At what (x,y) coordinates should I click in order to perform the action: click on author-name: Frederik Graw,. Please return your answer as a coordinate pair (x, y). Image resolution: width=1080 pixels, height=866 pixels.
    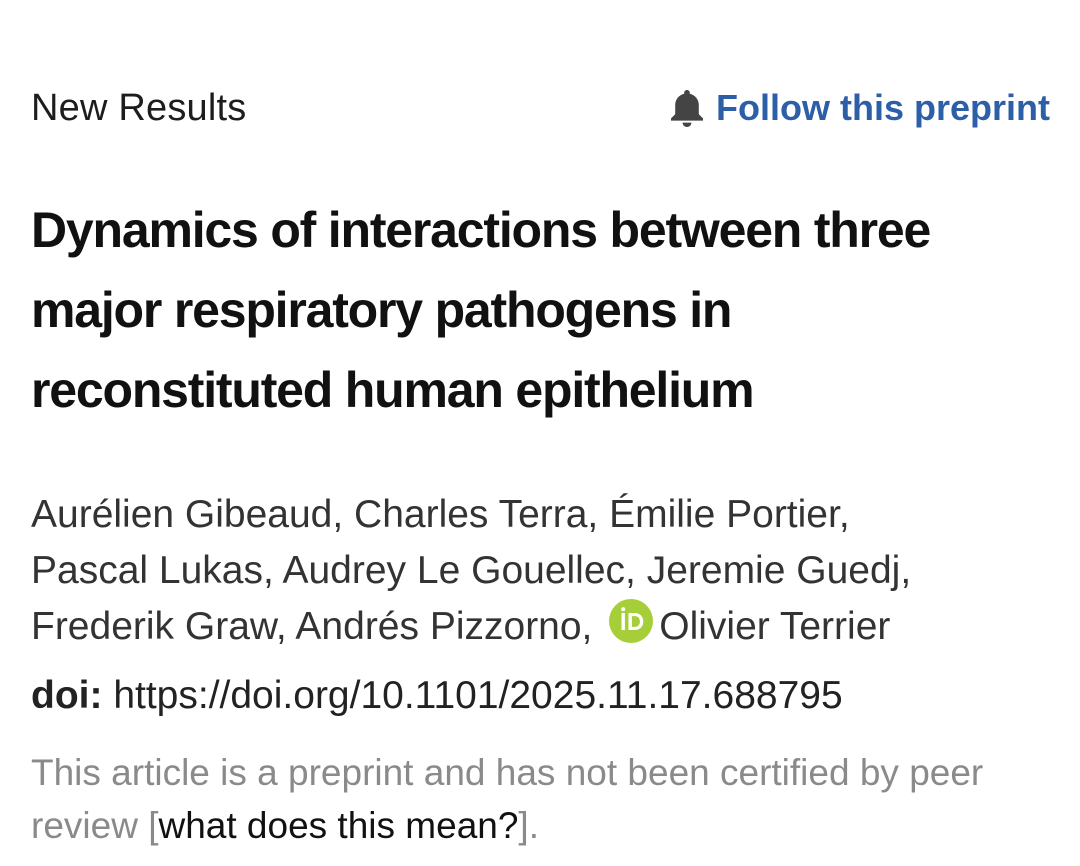
    Looking at the image, I should click on (163, 626).